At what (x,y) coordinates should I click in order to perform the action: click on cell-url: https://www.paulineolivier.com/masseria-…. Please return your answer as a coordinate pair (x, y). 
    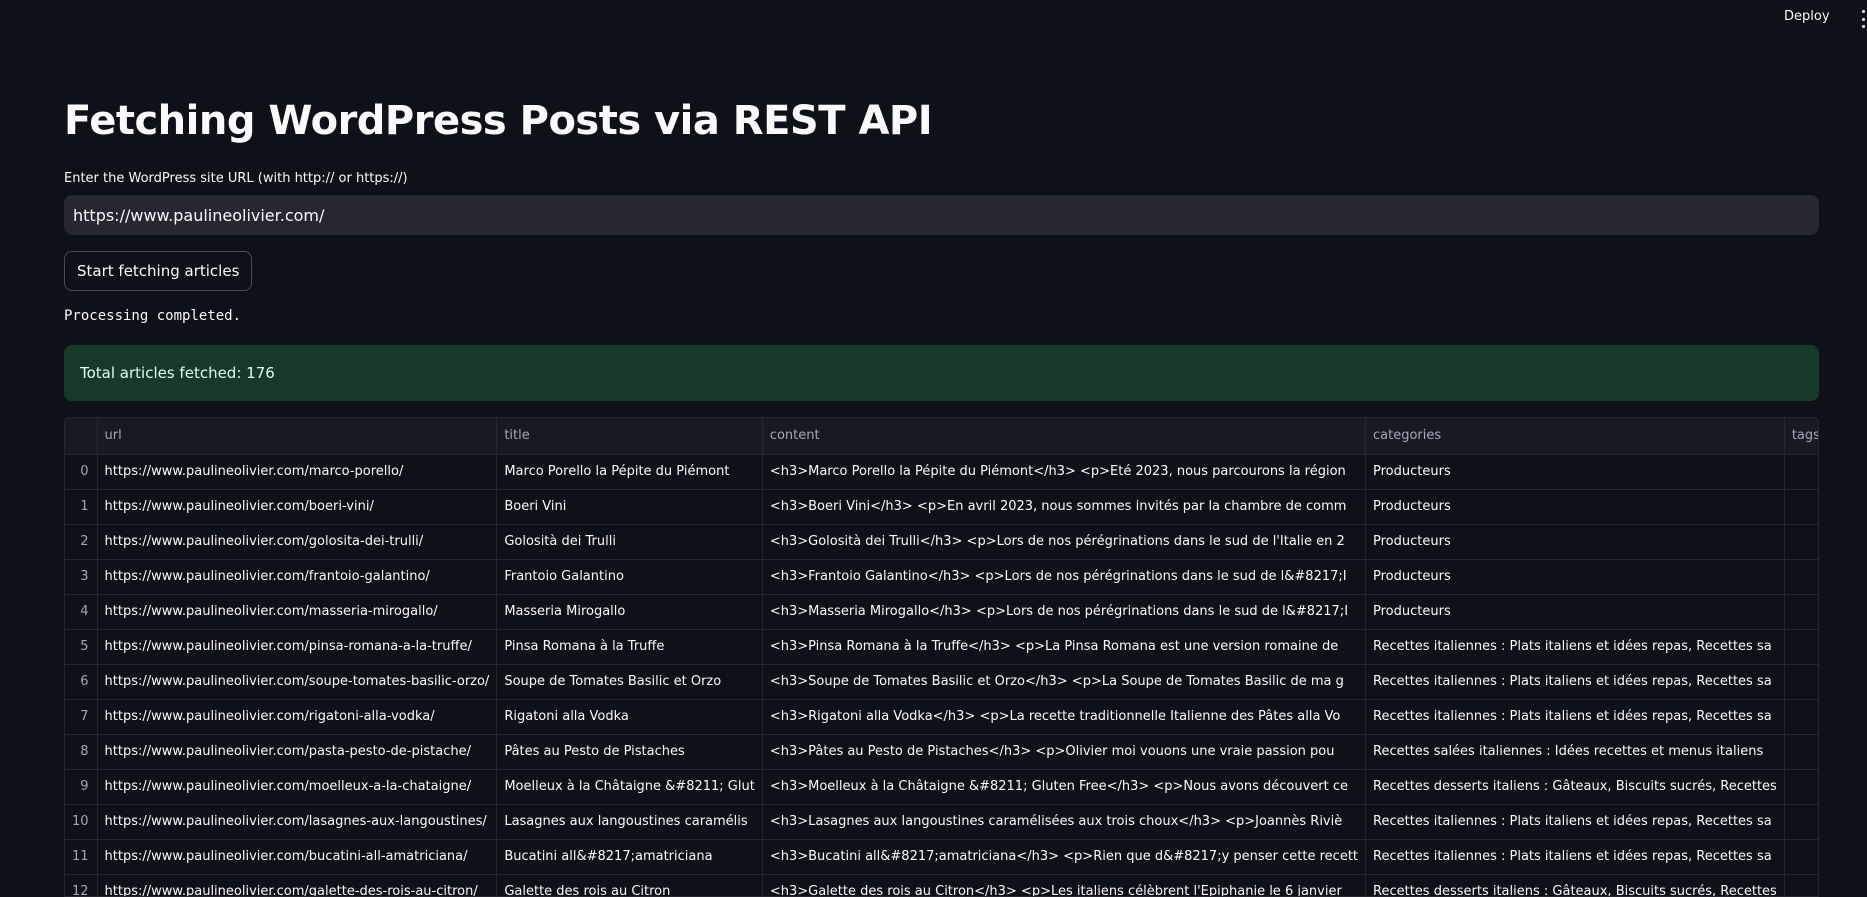
    Looking at the image, I should click on (297, 612).